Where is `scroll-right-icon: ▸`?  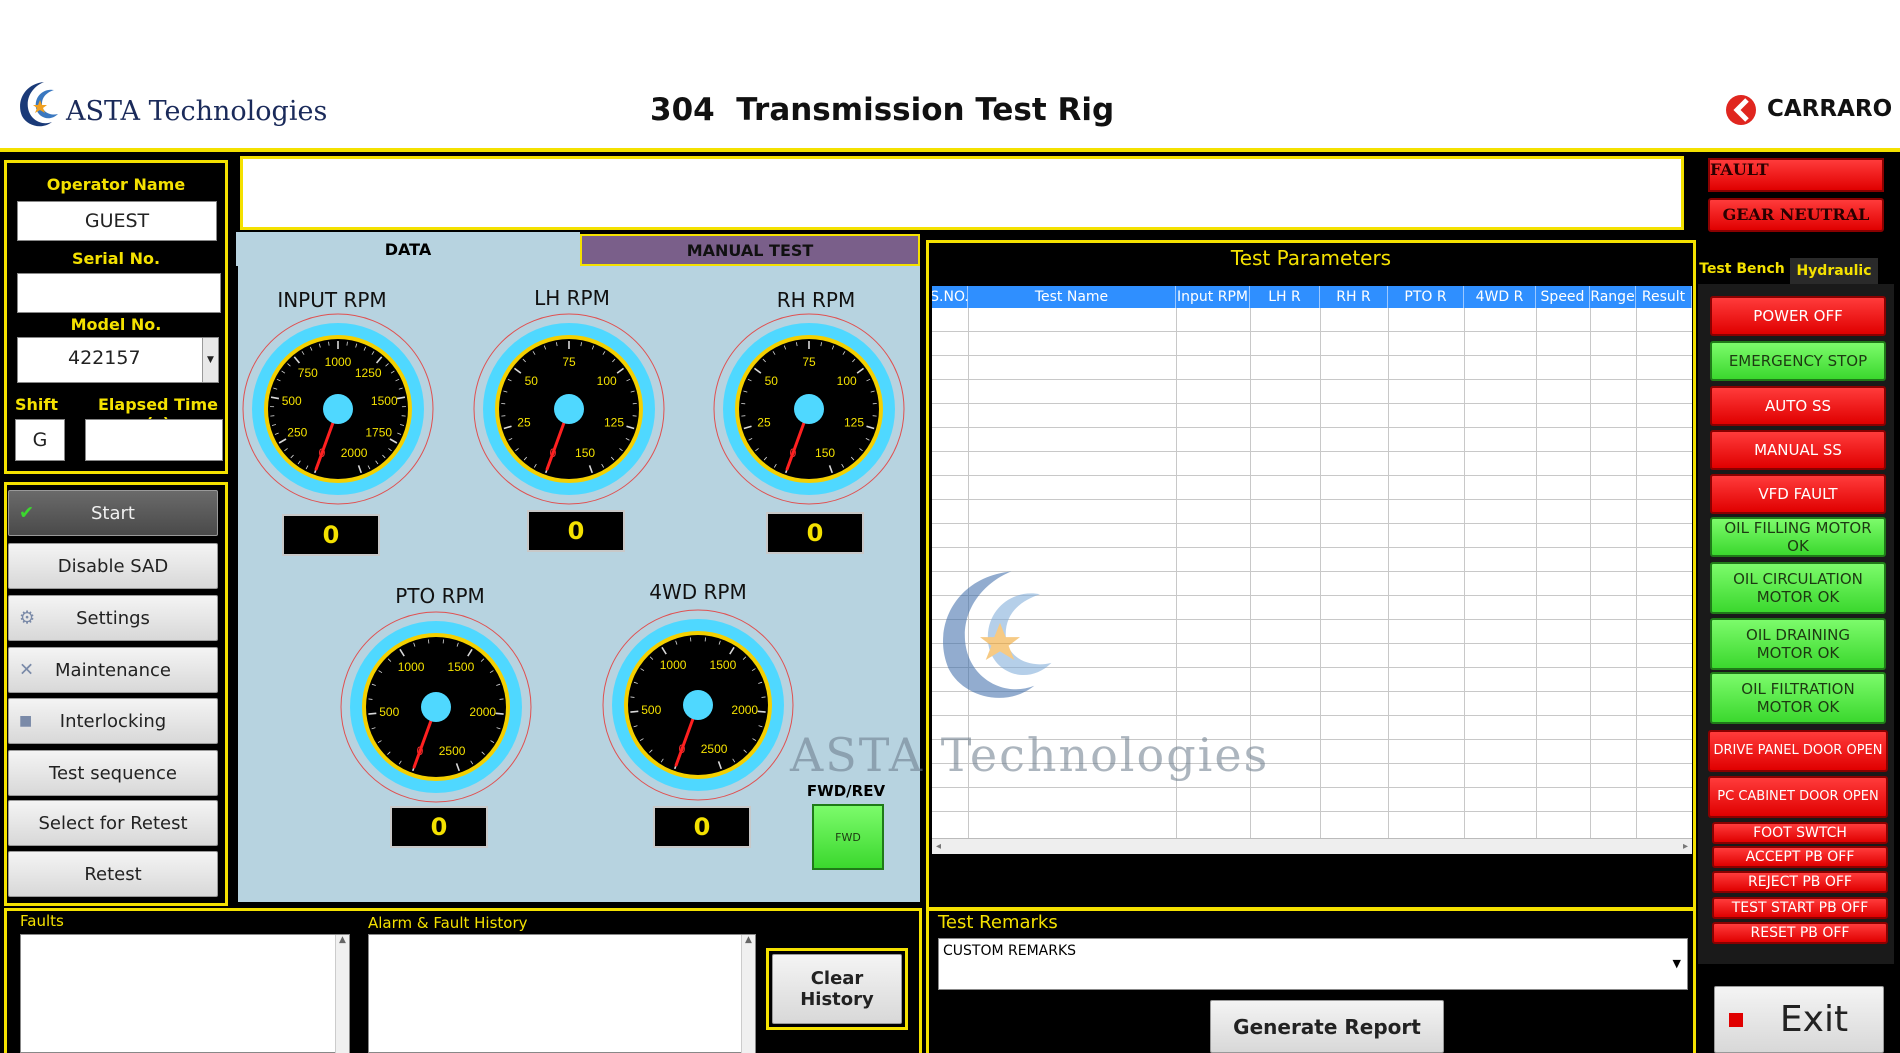 scroll-right-icon: ▸ is located at coordinates (1685, 846).